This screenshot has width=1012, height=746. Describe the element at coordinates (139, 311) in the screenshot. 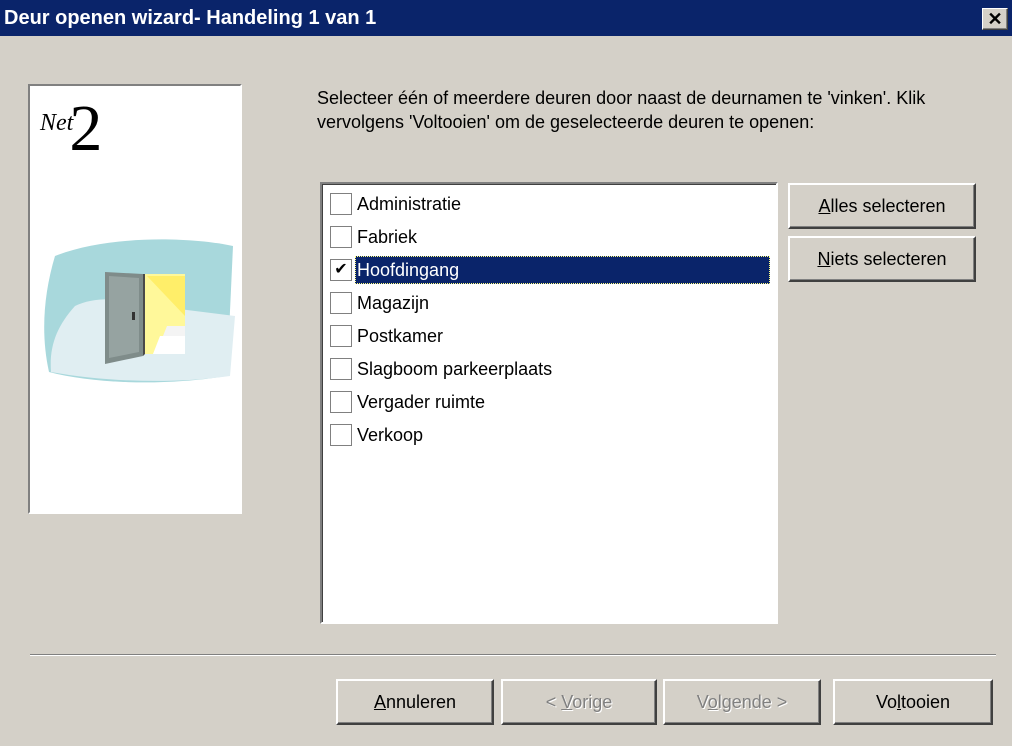

I see `open-door-icon` at that location.